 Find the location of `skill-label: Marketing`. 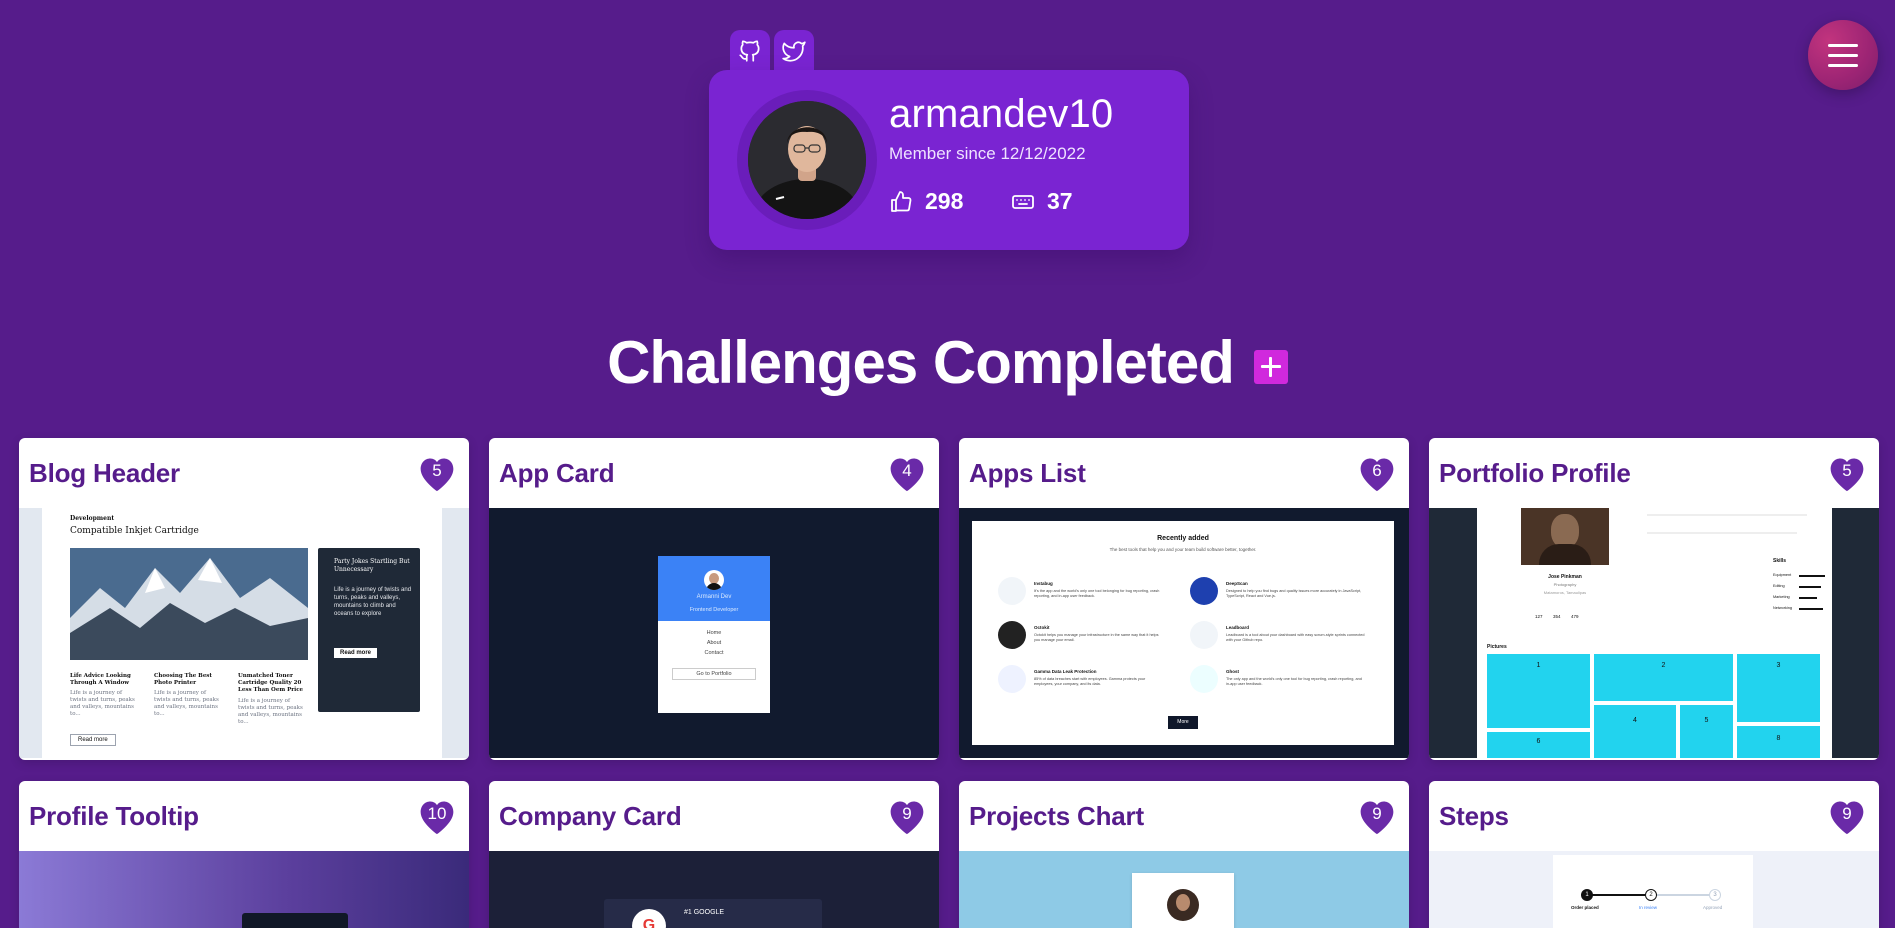

skill-label: Marketing is located at coordinates (1781, 597).